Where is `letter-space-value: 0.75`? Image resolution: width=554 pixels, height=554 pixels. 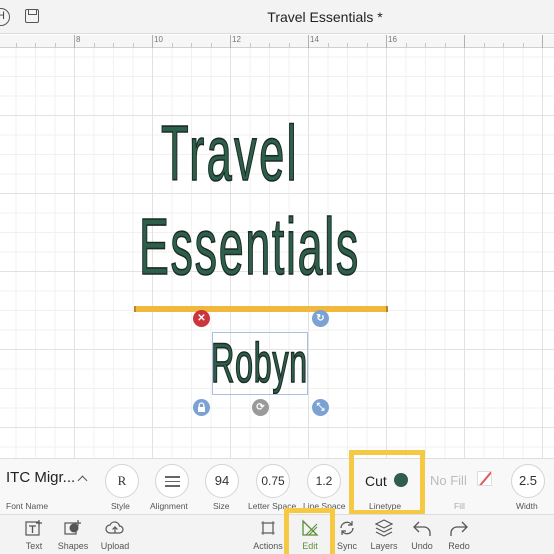
letter-space-value: 0.75 is located at coordinates (273, 481).